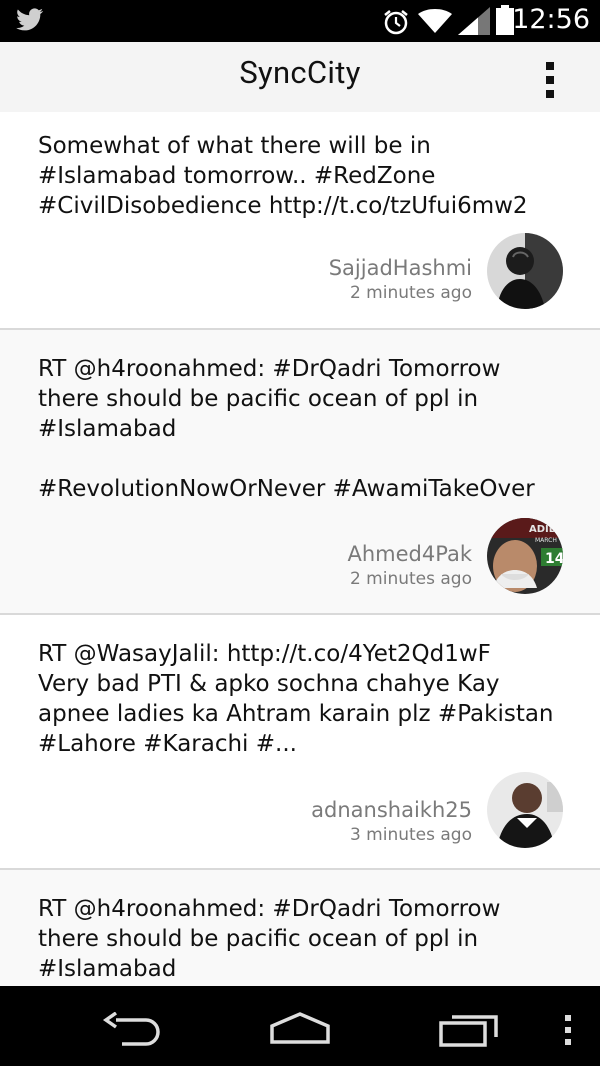  Describe the element at coordinates (391, 810) in the screenshot. I see `tweet-username: adnanshaikh25` at that location.